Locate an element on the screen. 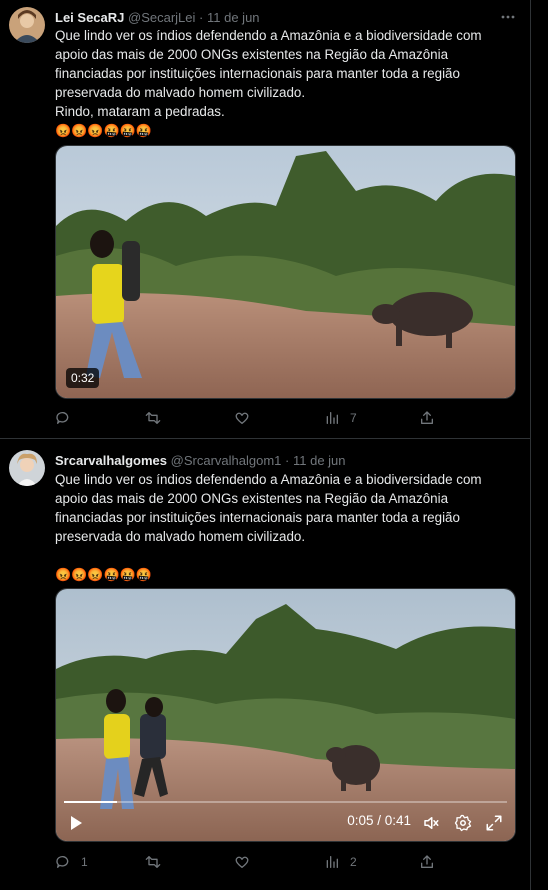 The width and height of the screenshot is (548, 890). views-button: 2 is located at coordinates (340, 862).